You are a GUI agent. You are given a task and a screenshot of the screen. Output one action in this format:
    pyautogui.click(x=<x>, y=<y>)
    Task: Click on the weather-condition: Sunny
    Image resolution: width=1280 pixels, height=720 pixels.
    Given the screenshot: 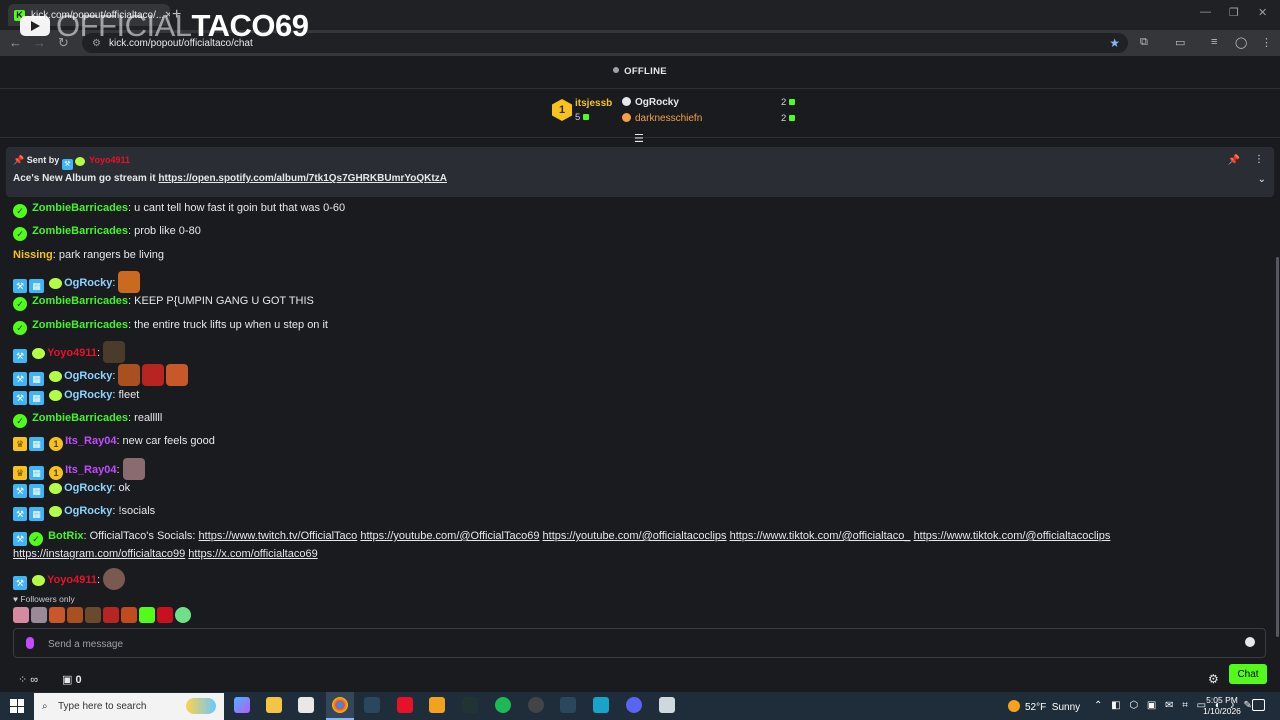 What is the action you would take?
    pyautogui.click(x=1066, y=707)
    